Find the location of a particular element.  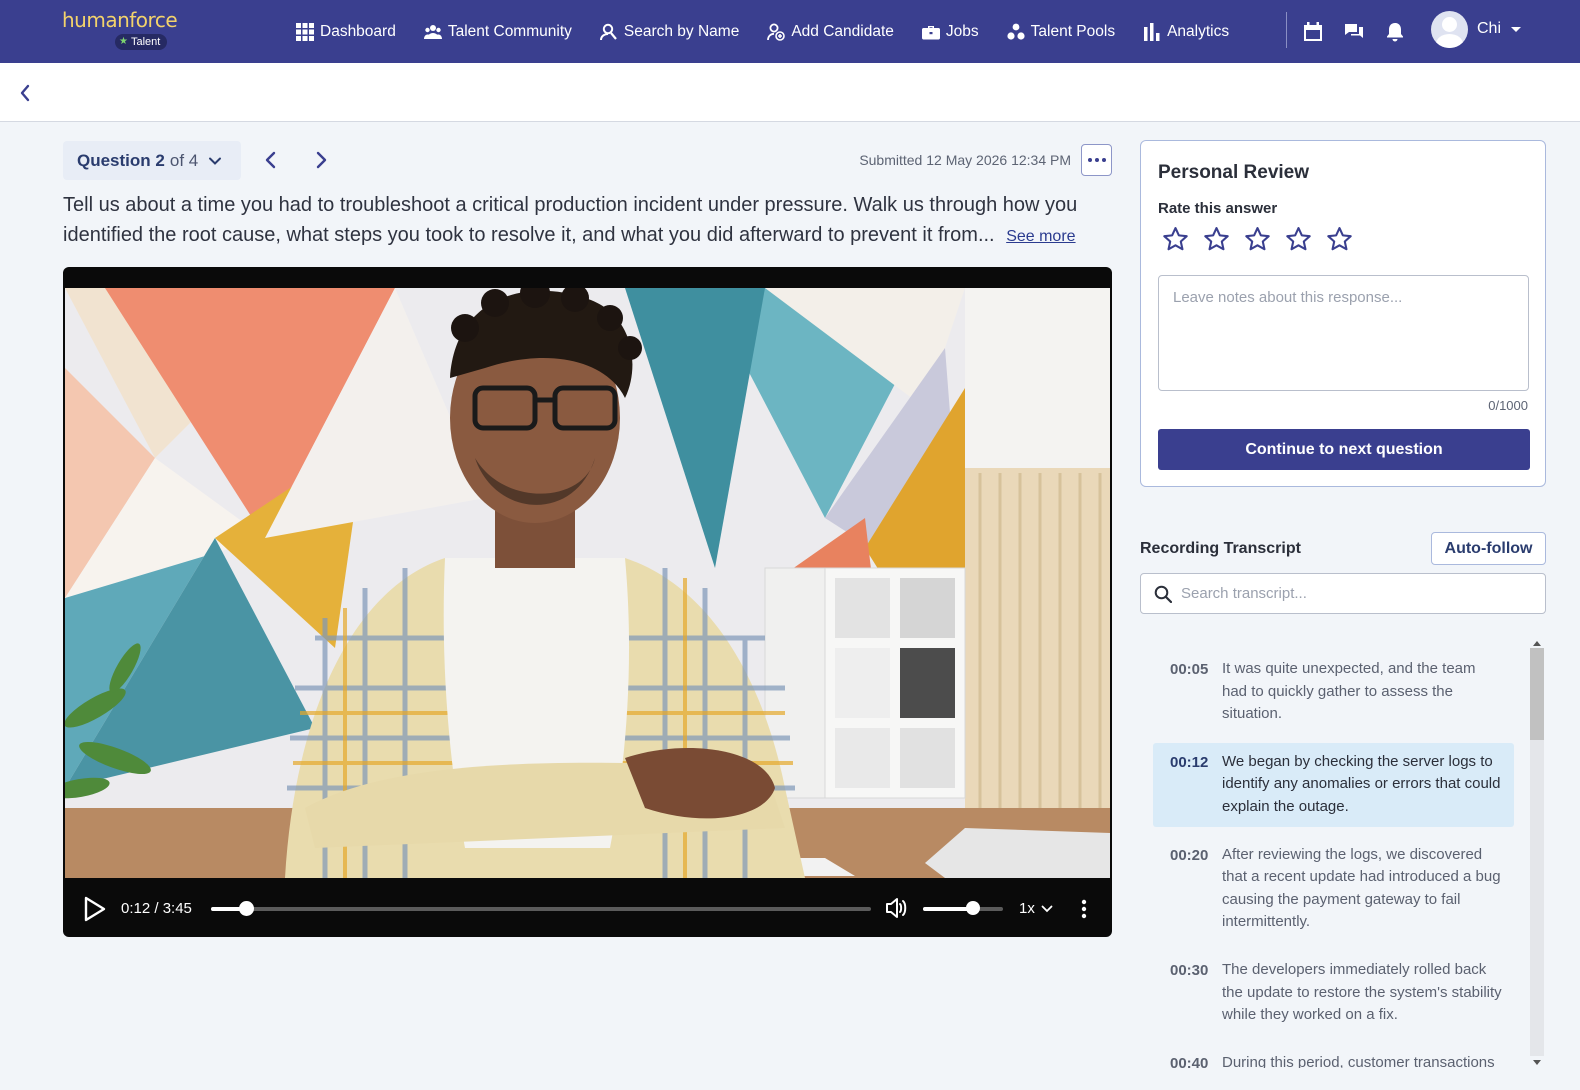

nav-analytics: Analytics is located at coordinates (1186, 31).